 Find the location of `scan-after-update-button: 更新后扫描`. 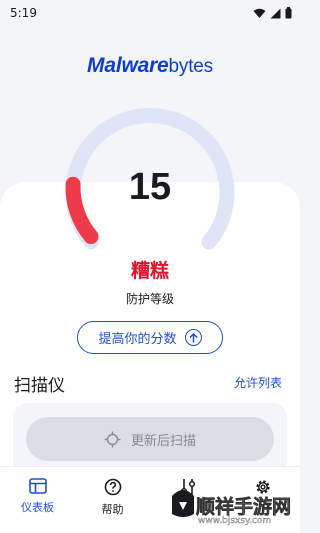

scan-after-update-button: 更新后扫描 is located at coordinates (150, 439).